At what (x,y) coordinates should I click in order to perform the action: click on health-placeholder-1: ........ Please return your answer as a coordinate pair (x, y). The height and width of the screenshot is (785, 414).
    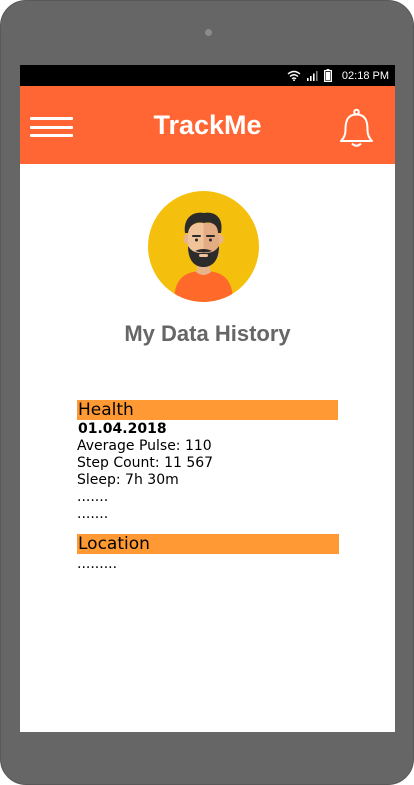
    Looking at the image, I should click on (93, 497).